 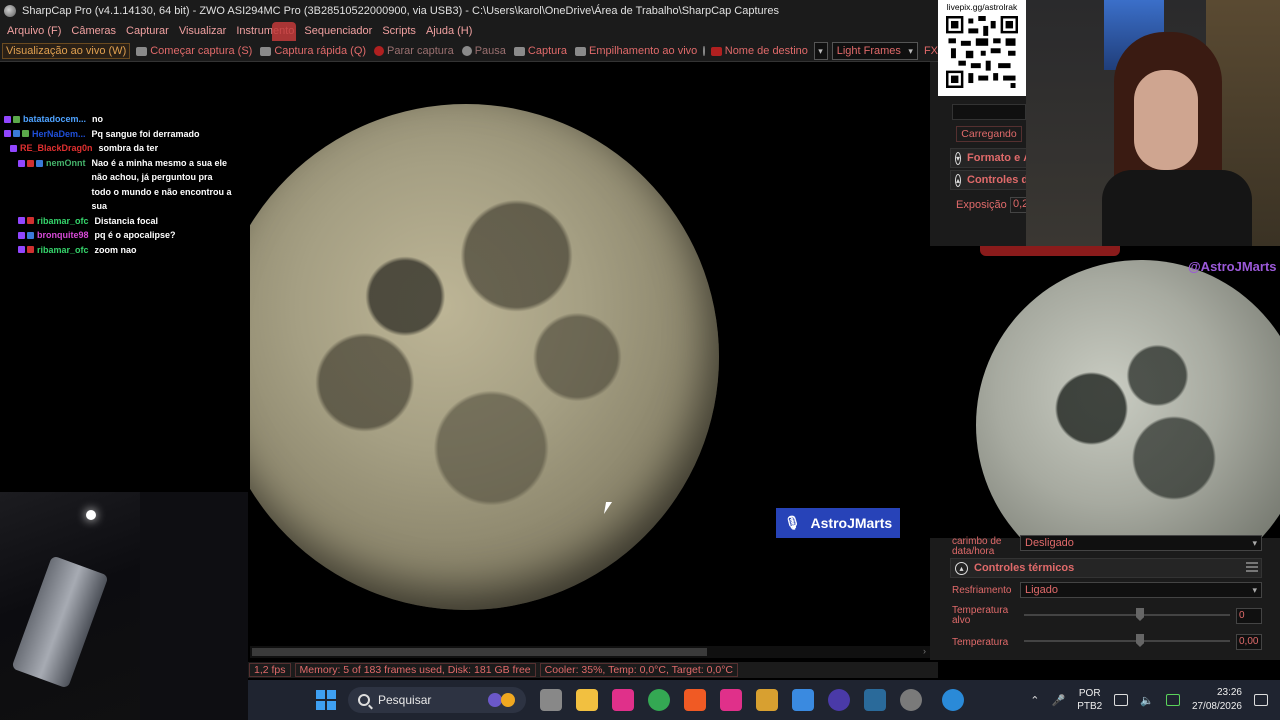 I want to click on chat-text: pq é o apocalipse?, so click(x=135, y=235).